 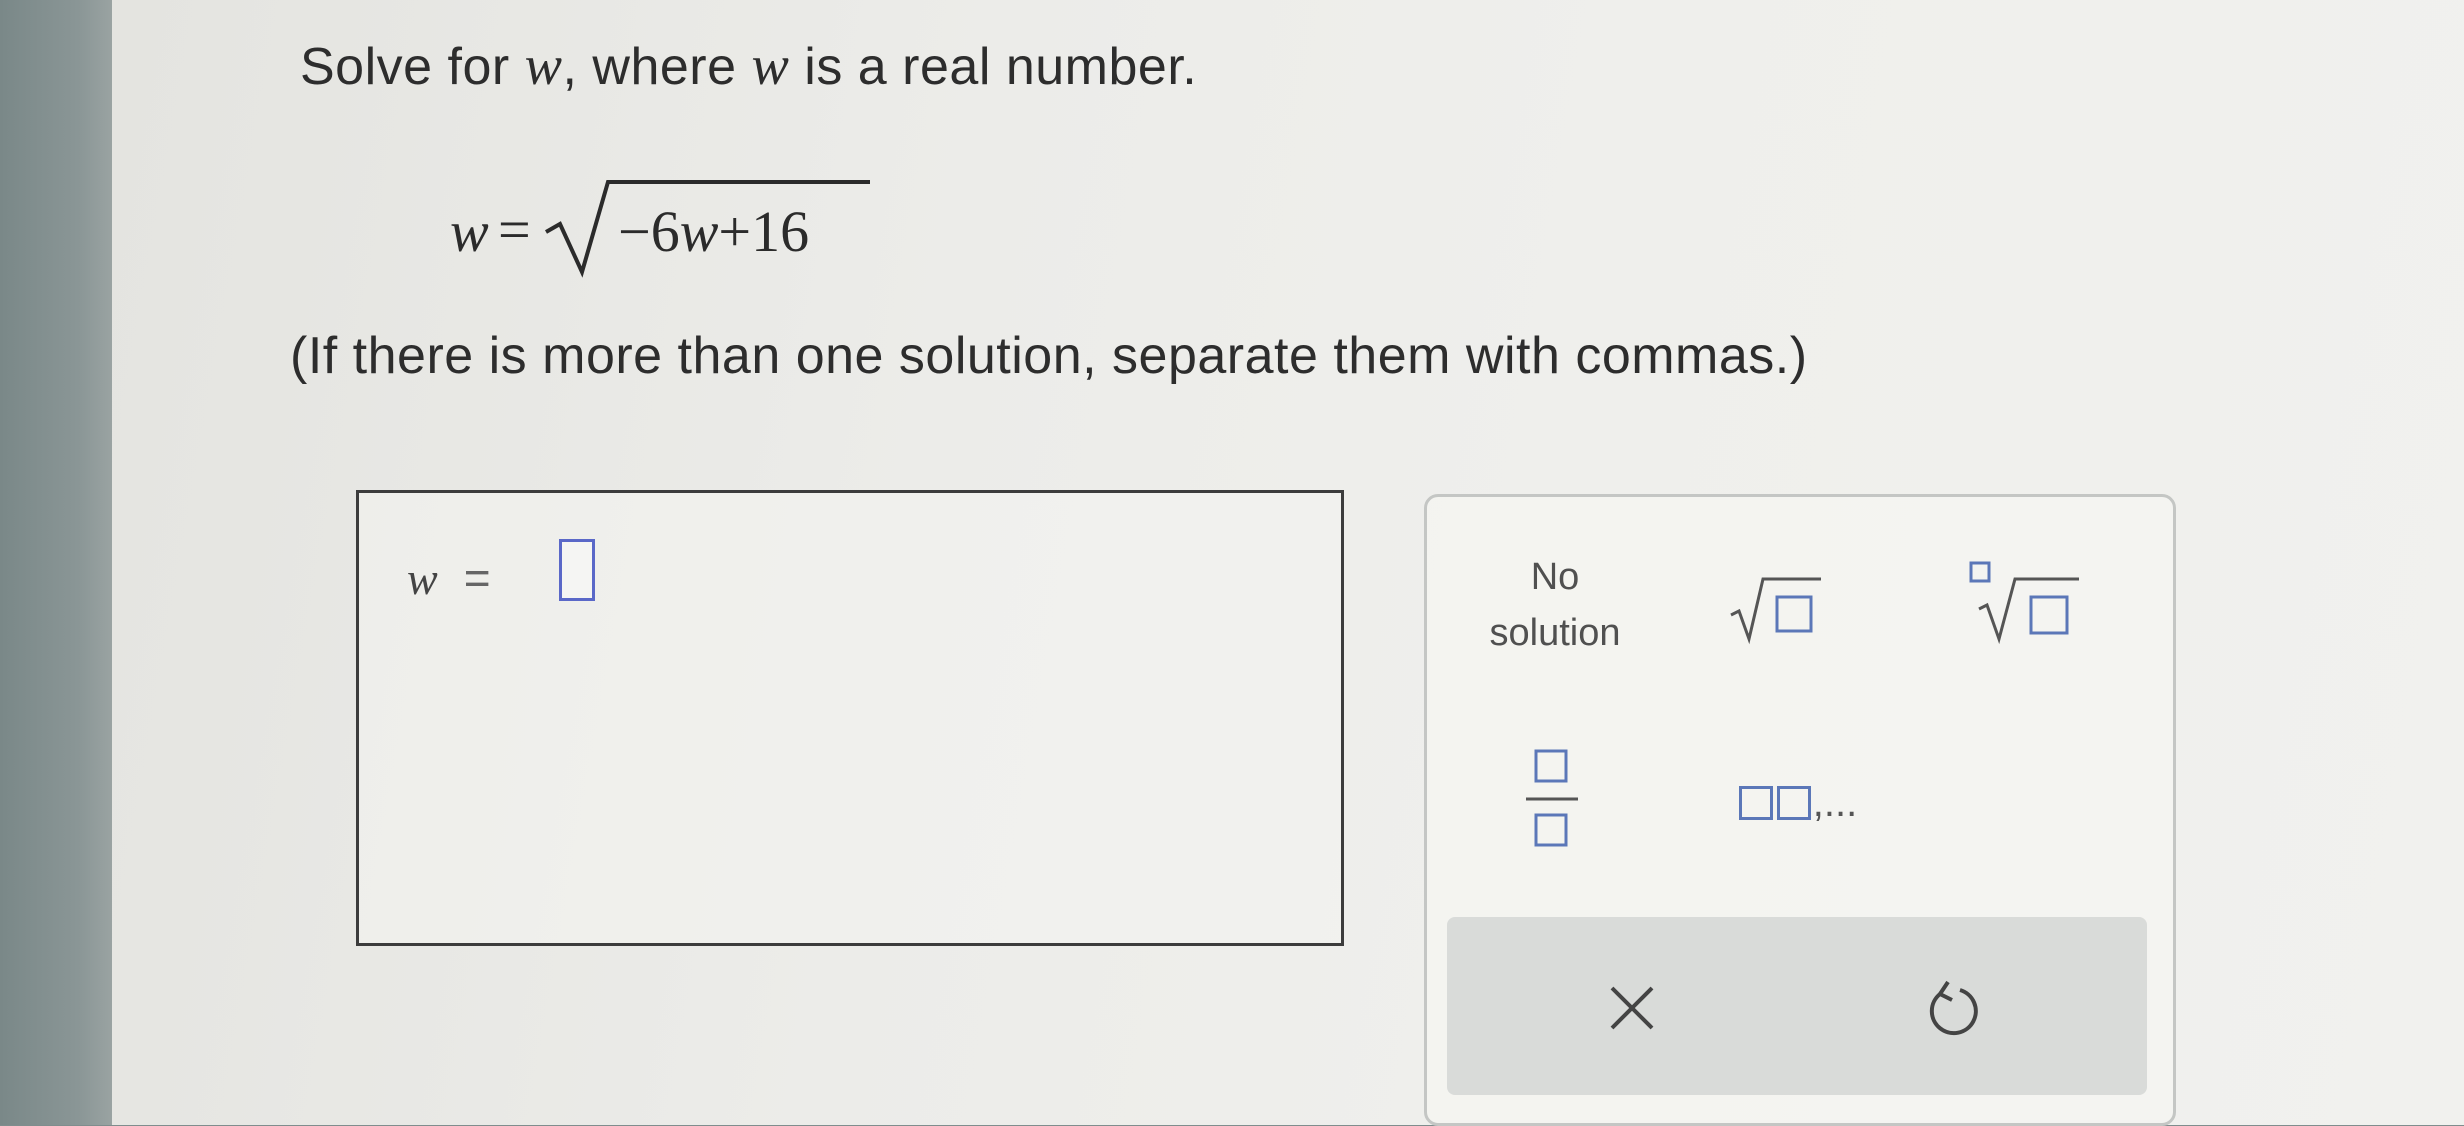 What do you see at coordinates (770, 66) in the screenshot?
I see `question-variable-2: w` at bounding box center [770, 66].